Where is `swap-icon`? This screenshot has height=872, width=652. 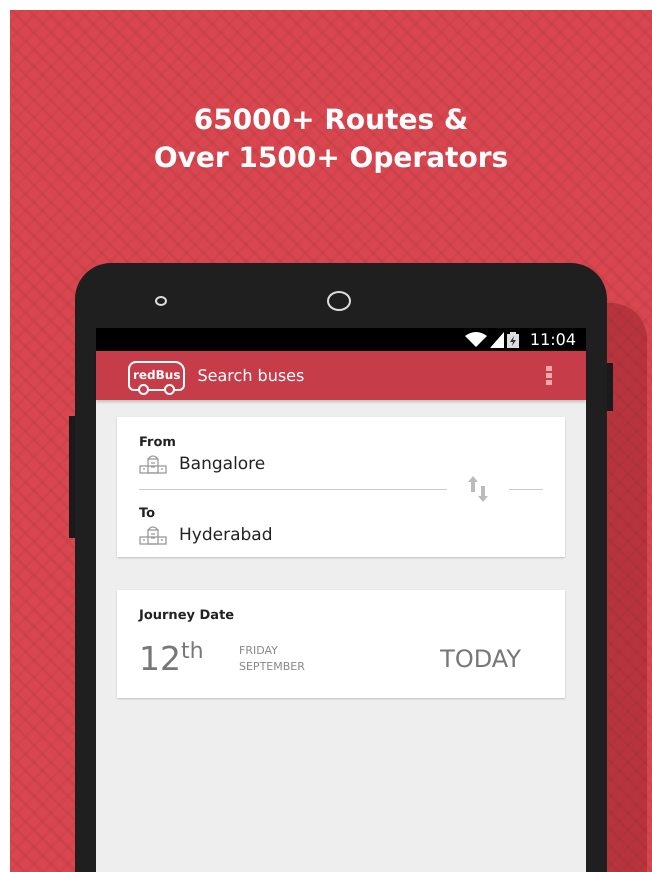 swap-icon is located at coordinates (478, 489).